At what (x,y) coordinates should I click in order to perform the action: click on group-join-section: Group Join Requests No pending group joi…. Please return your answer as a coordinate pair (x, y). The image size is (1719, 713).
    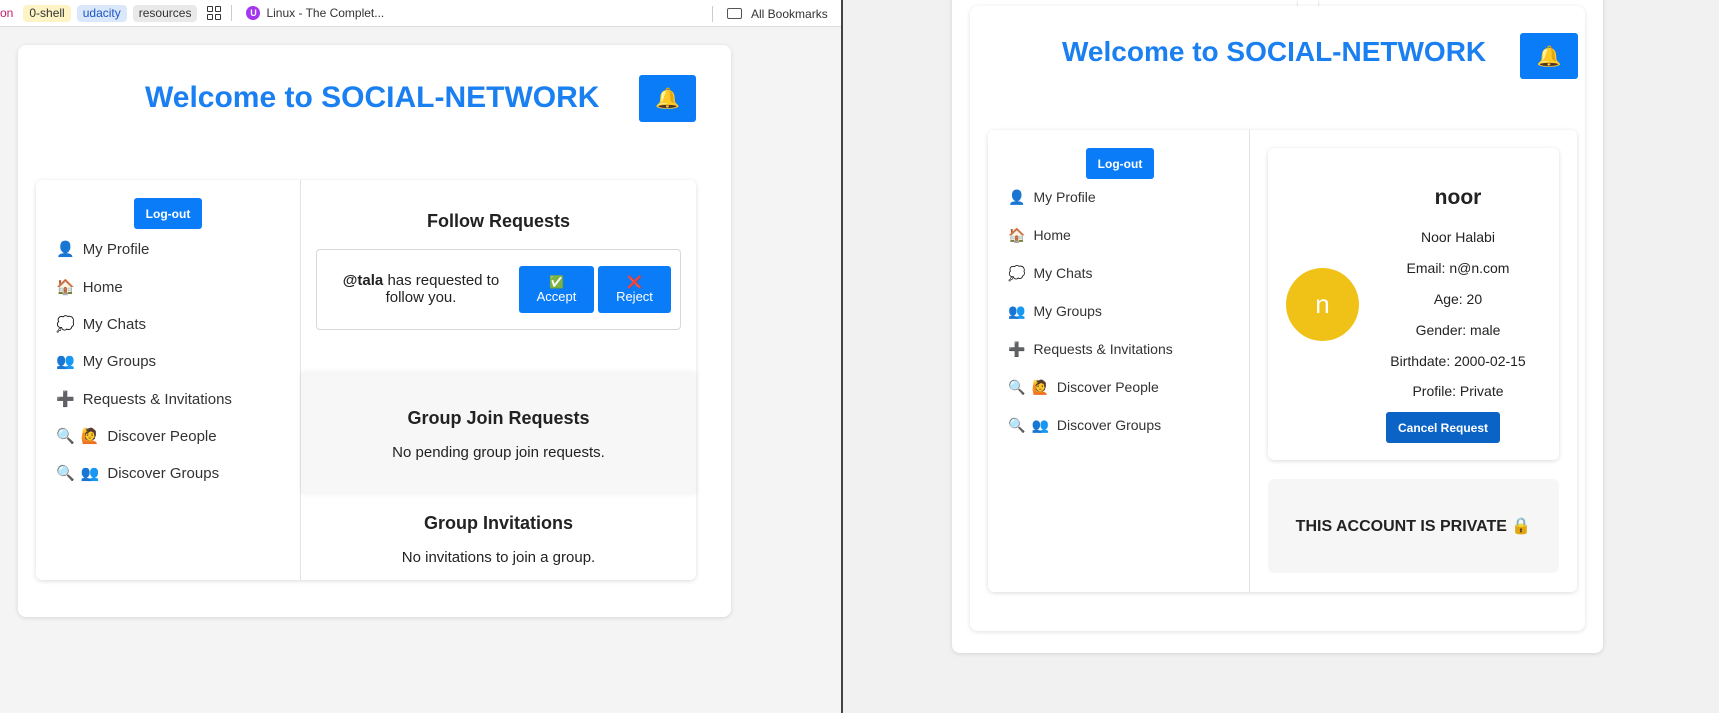
    Looking at the image, I should click on (498, 433).